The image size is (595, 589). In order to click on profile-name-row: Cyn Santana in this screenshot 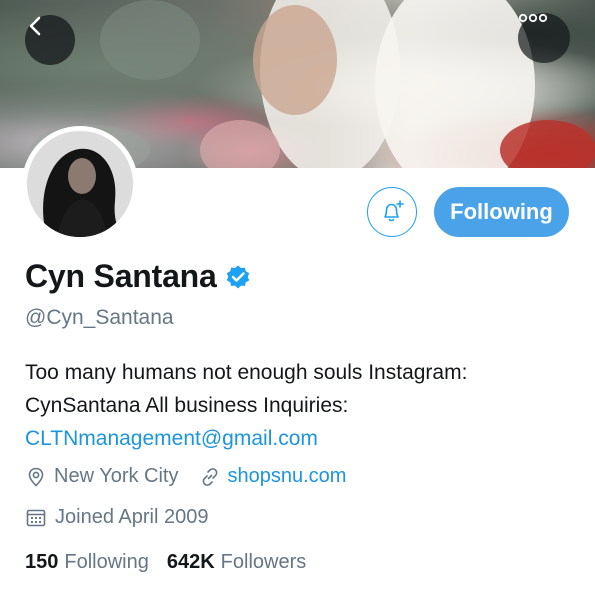, I will do `click(138, 276)`.